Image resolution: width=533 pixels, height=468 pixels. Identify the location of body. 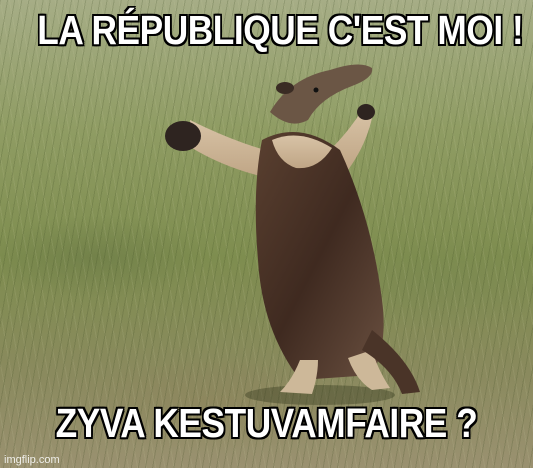
(319, 256).